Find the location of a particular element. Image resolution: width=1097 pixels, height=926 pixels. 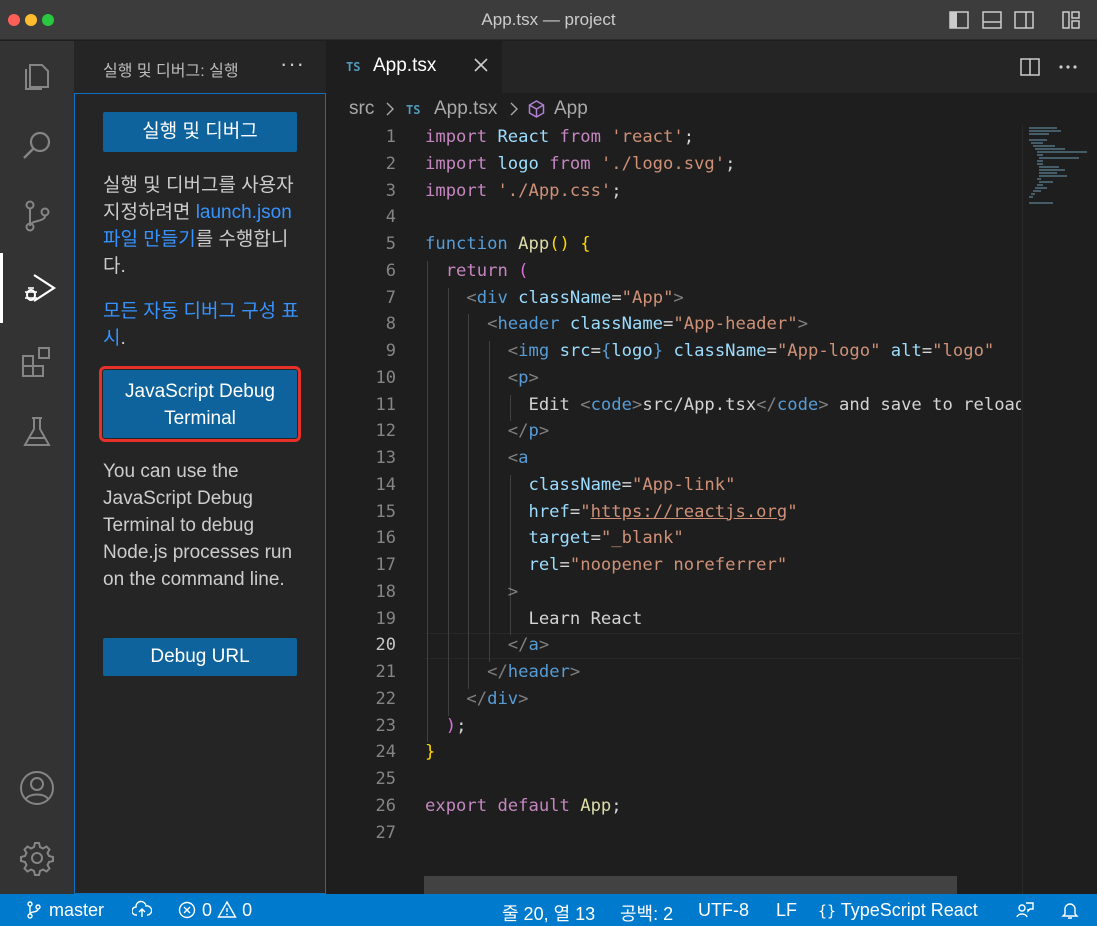

cursor-position: 줄 20, 열 13 is located at coordinates (548, 913).